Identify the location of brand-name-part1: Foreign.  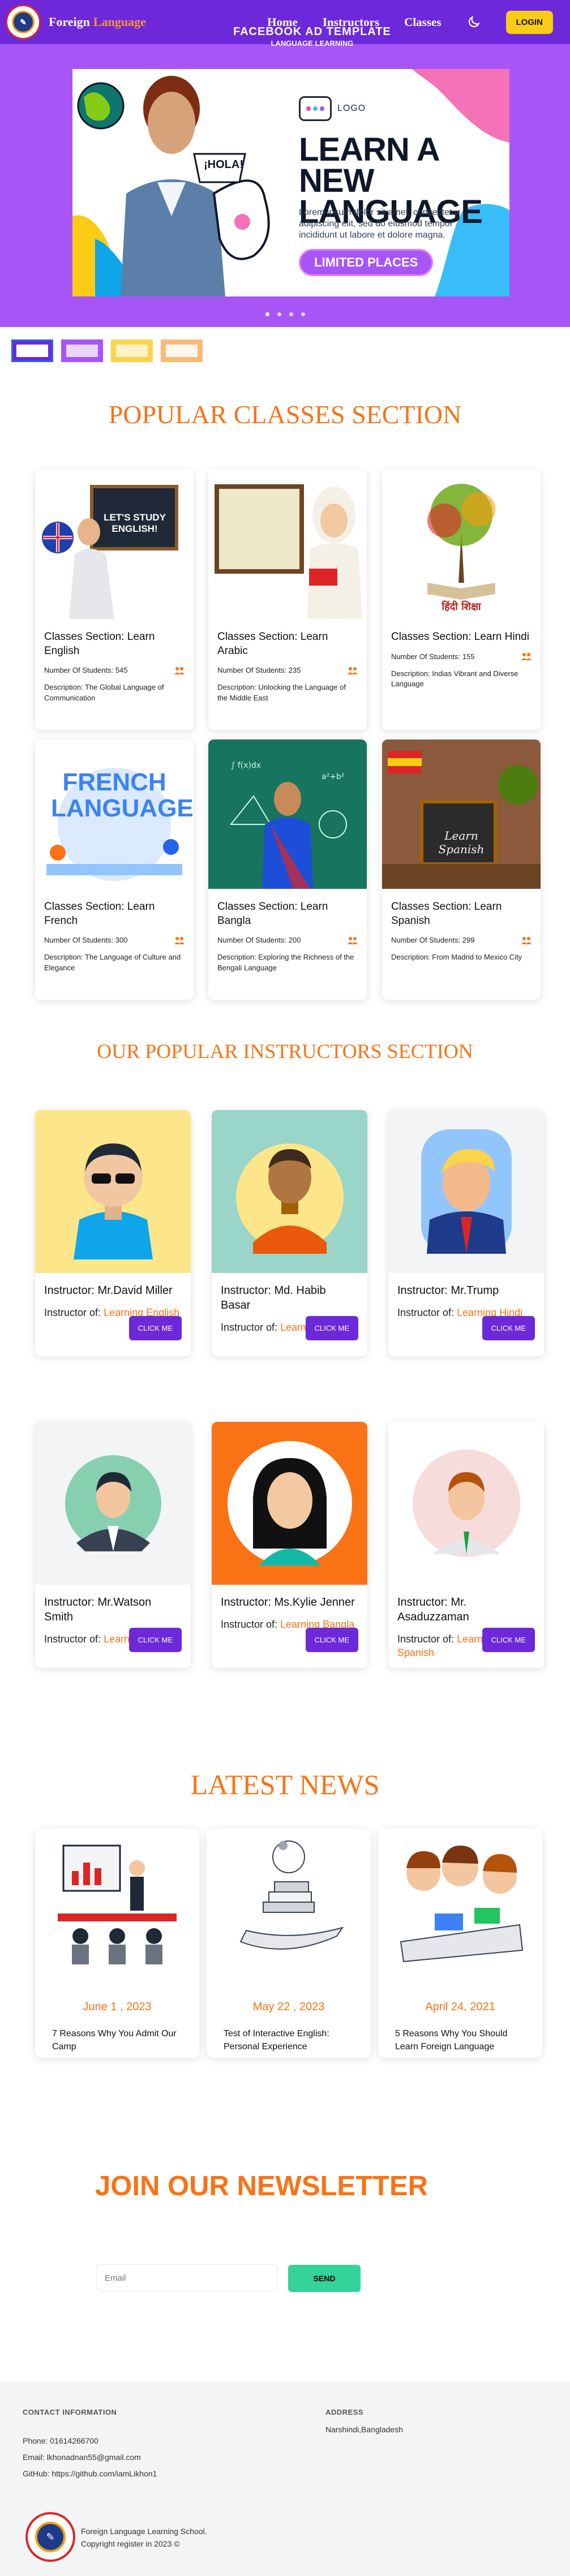
(69, 22).